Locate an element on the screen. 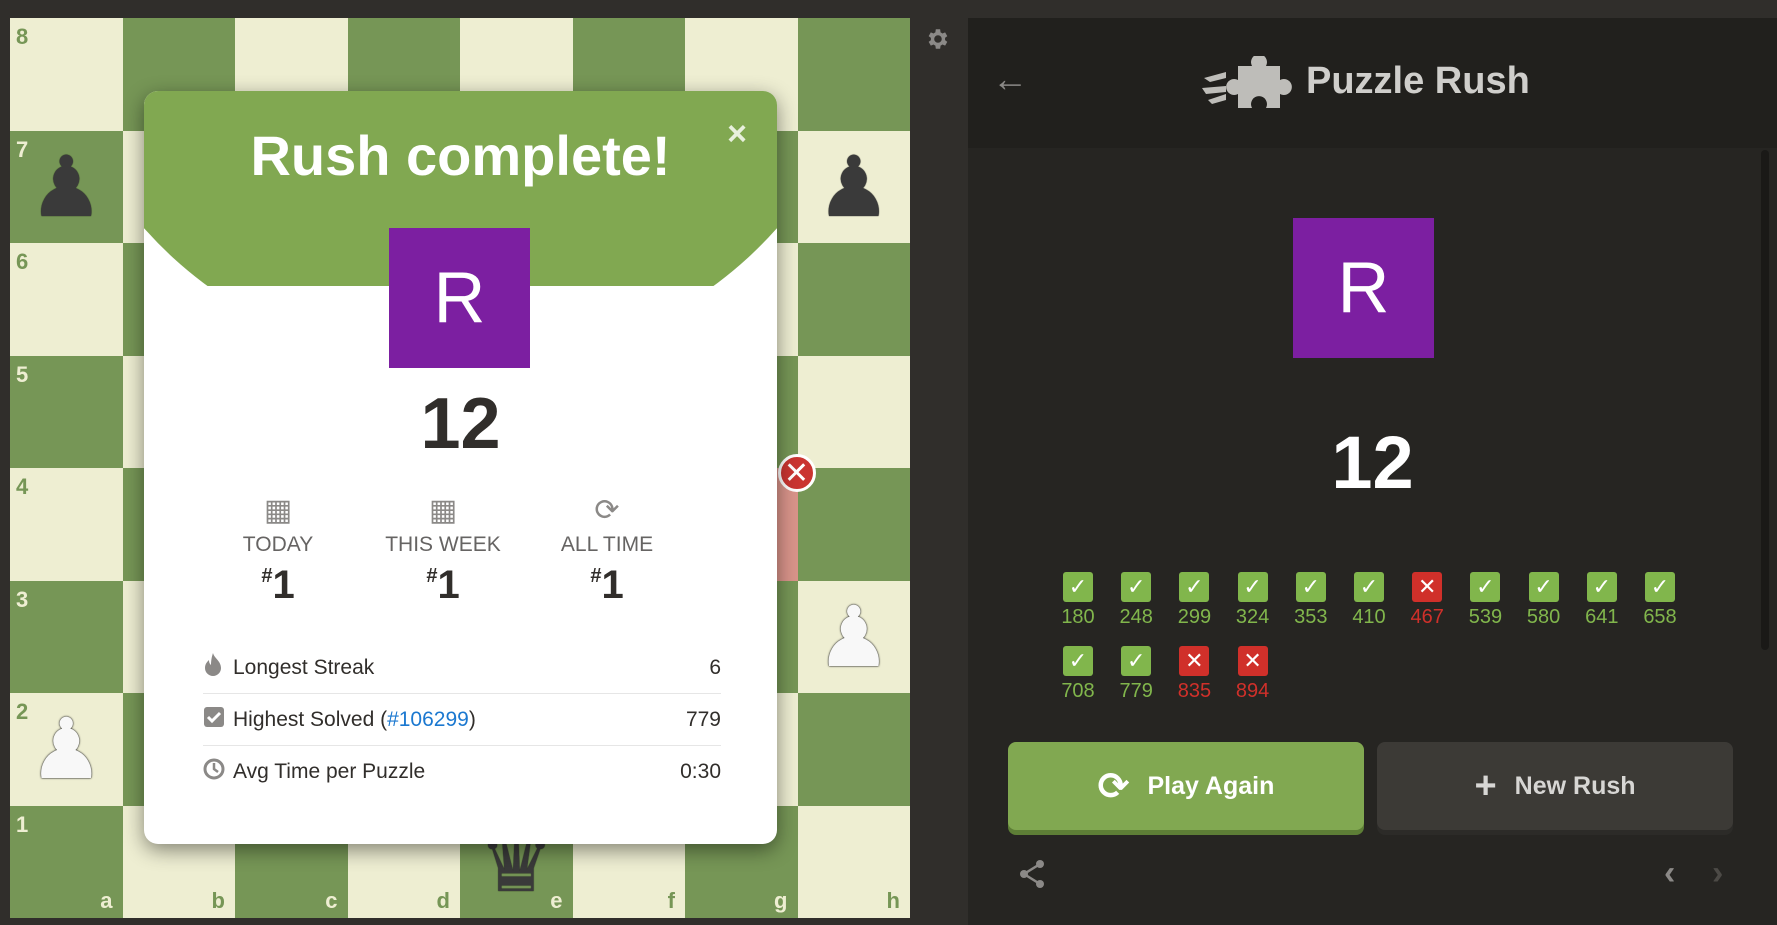 This screenshot has width=1777, height=925. rank-label: 8 is located at coordinates (22, 36).